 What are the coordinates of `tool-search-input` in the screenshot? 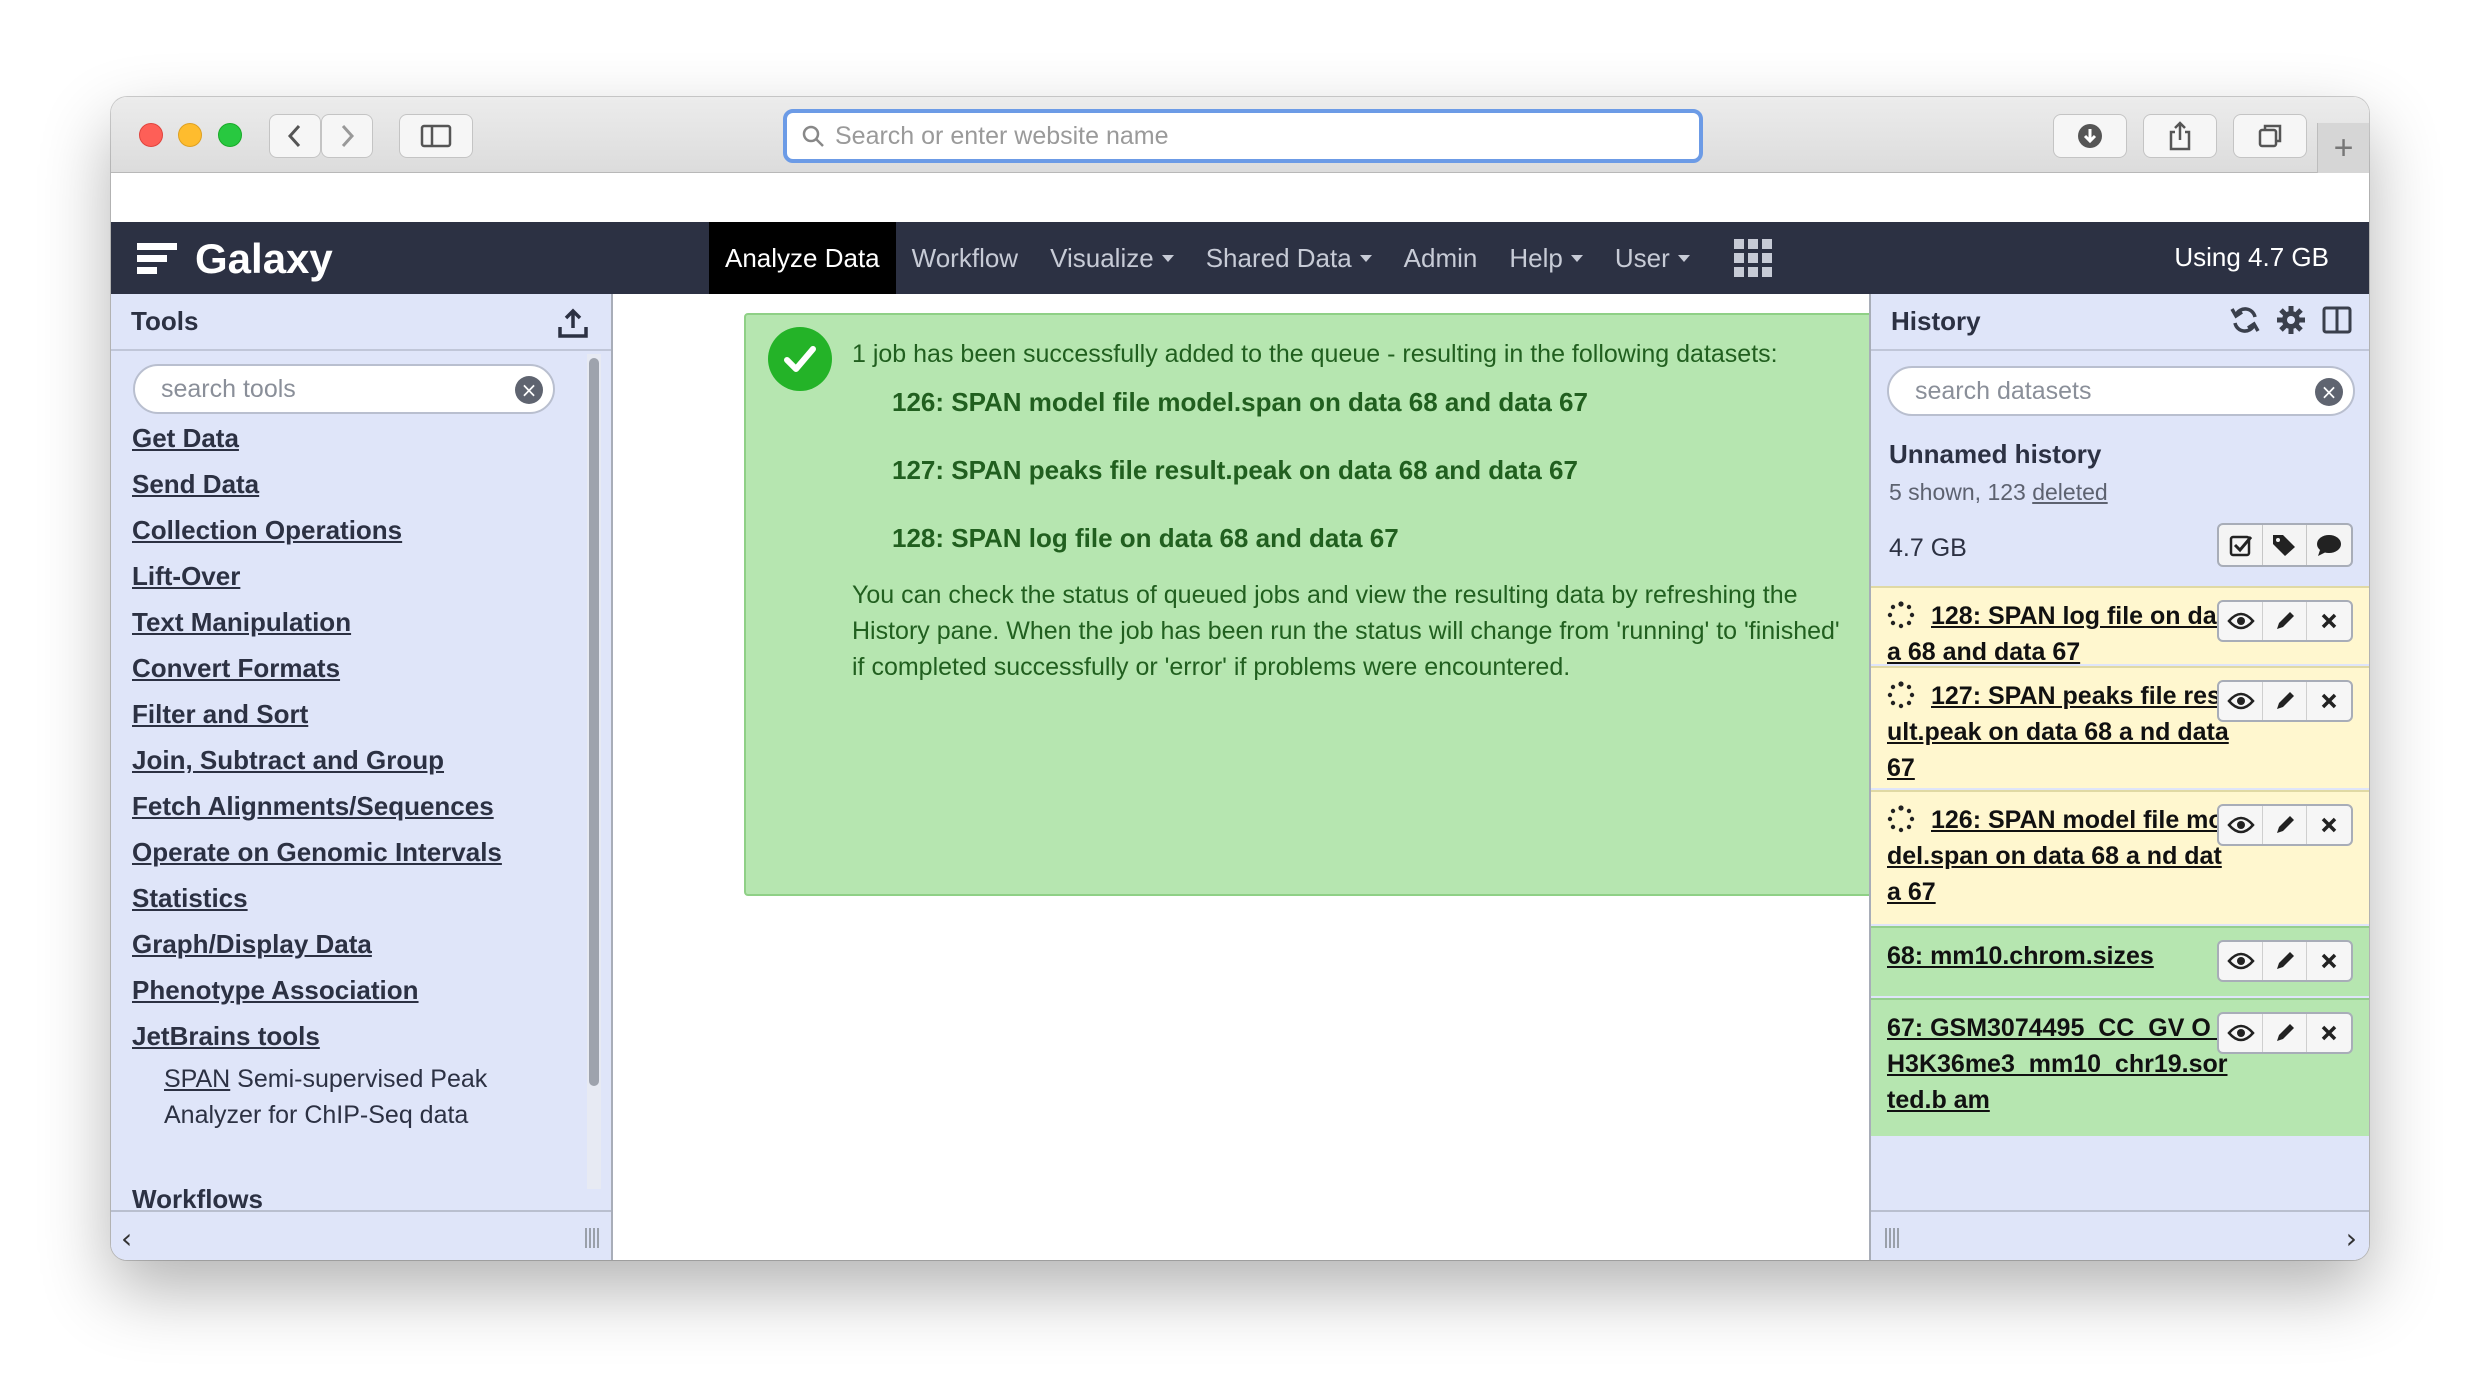 It's located at (318, 389).